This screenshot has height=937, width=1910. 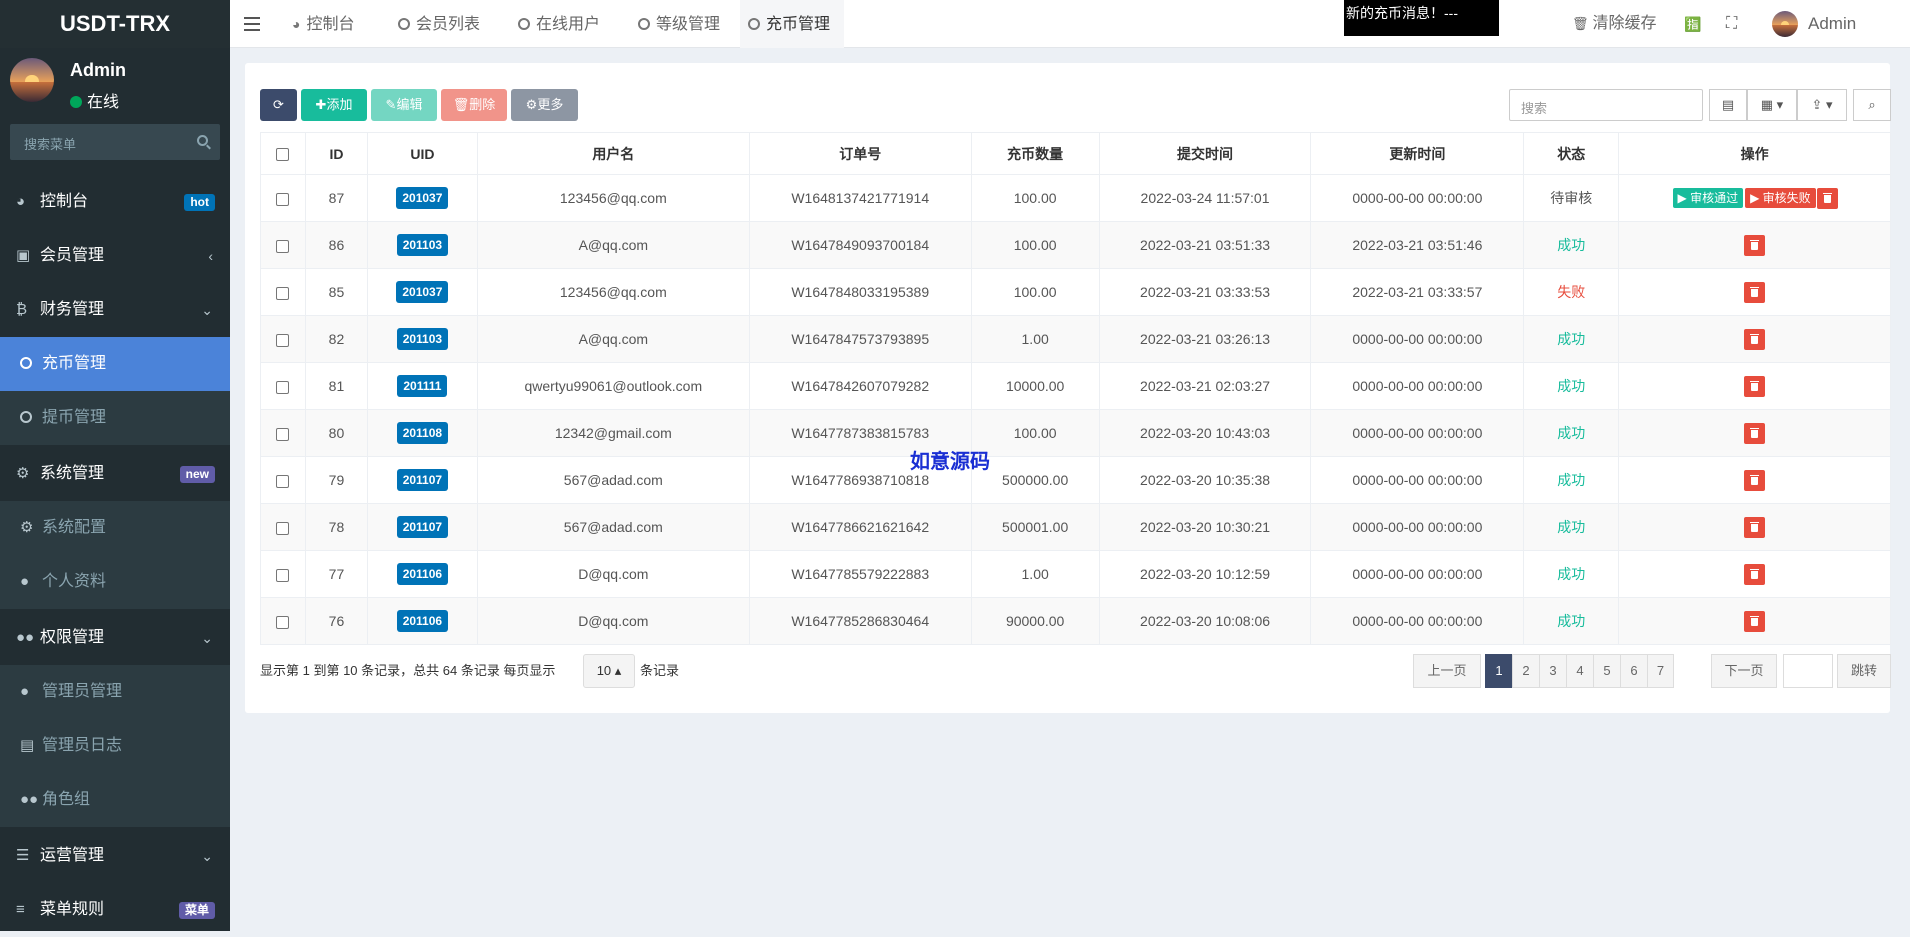 What do you see at coordinates (1417, 153) in the screenshot?
I see `column-header-update-time: 更新时间` at bounding box center [1417, 153].